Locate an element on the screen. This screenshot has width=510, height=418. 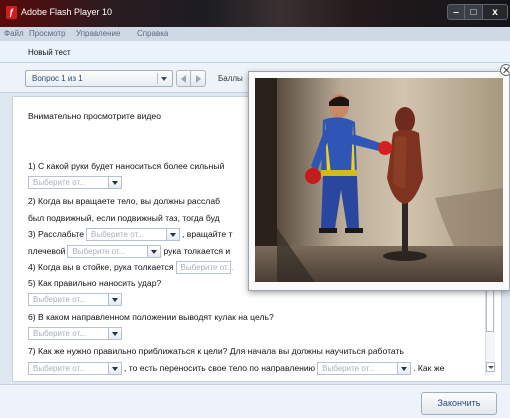
question-3-text-d: рука толкается и is located at coordinates (197, 250).